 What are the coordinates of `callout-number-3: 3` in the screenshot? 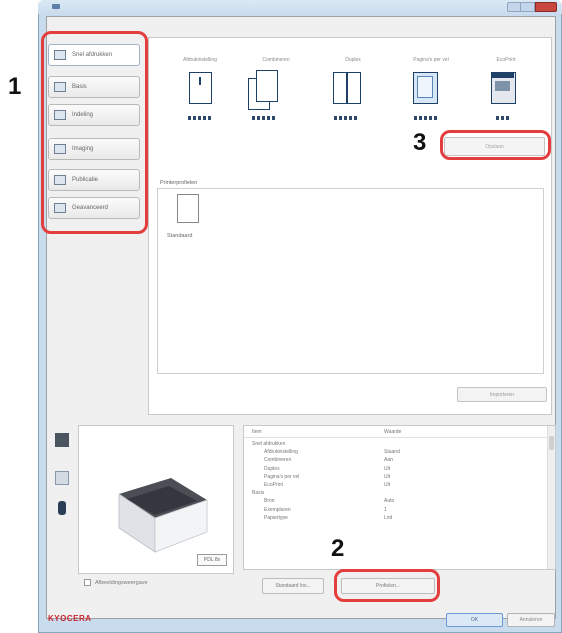 It's located at (420, 142).